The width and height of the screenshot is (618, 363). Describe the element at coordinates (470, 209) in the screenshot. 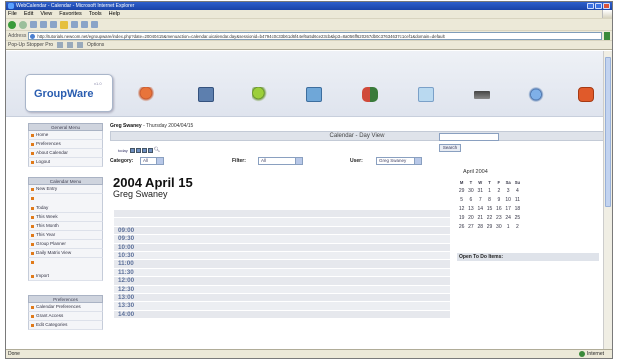

I see `day-cell: 13` at that location.